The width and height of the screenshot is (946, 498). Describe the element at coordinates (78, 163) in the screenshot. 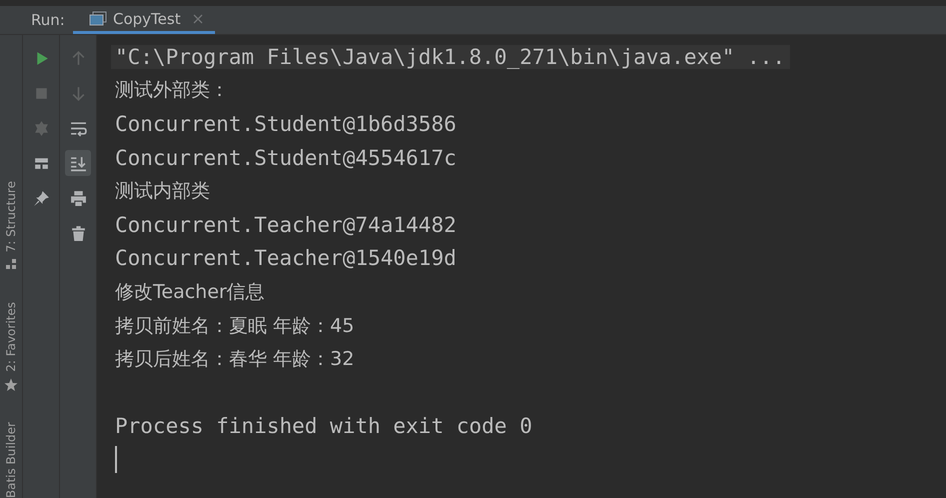

I see `scroll-to-end-icon` at that location.